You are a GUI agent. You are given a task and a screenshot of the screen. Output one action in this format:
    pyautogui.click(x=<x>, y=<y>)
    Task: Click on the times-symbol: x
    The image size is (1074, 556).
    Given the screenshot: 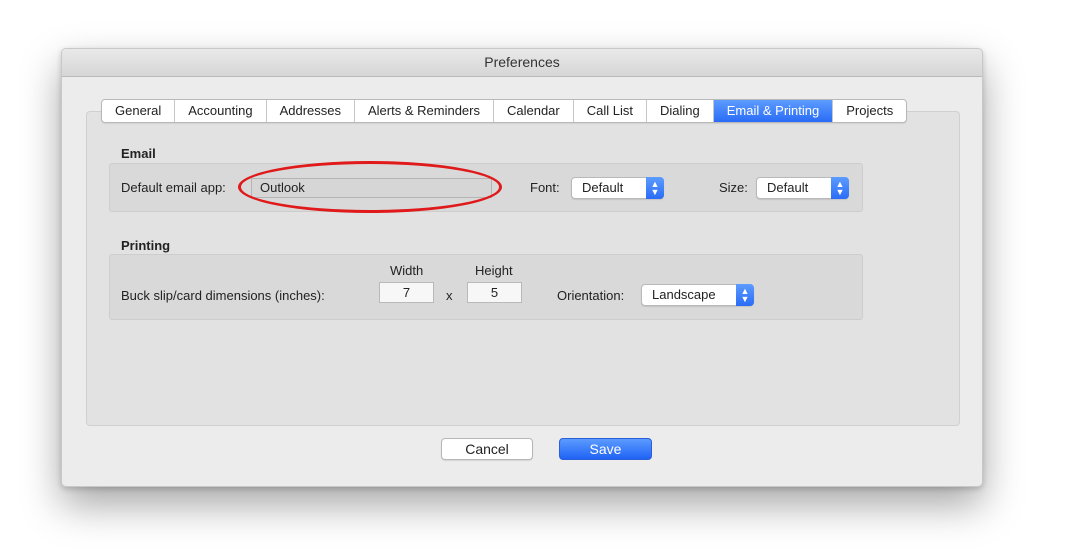 What is the action you would take?
    pyautogui.click(x=449, y=295)
    